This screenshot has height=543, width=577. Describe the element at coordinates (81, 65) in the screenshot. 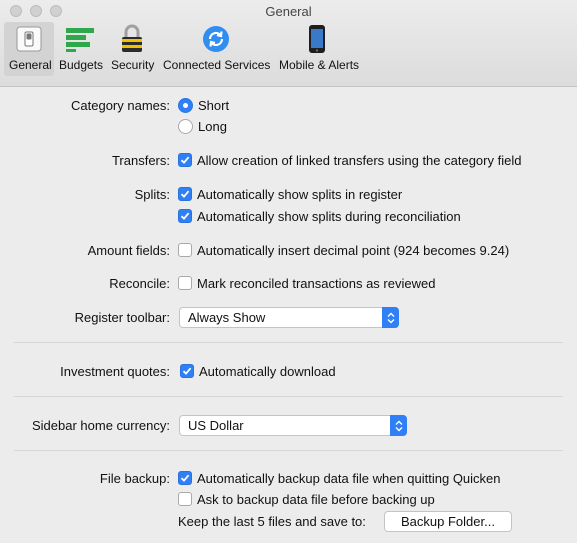

I see `tab-label: Budgets` at that location.